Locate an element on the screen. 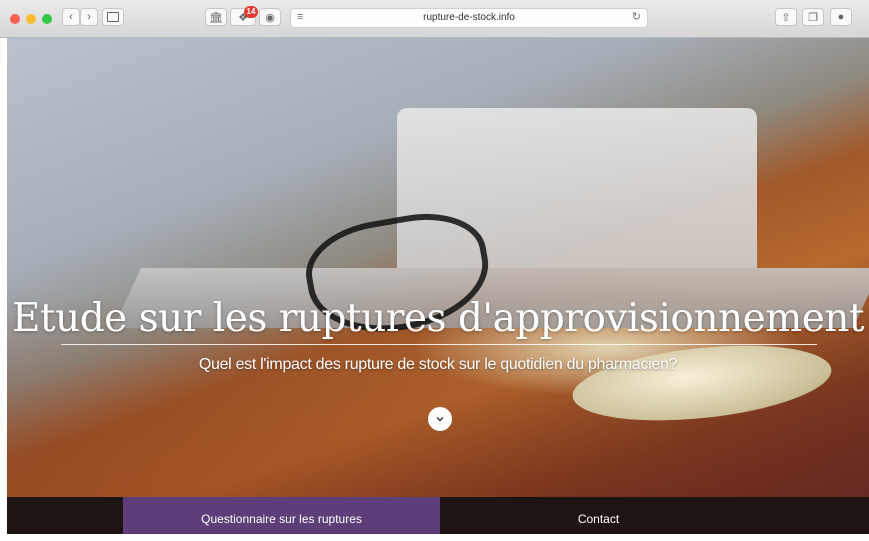  chevron-left-icon: ‹ is located at coordinates (71, 17).